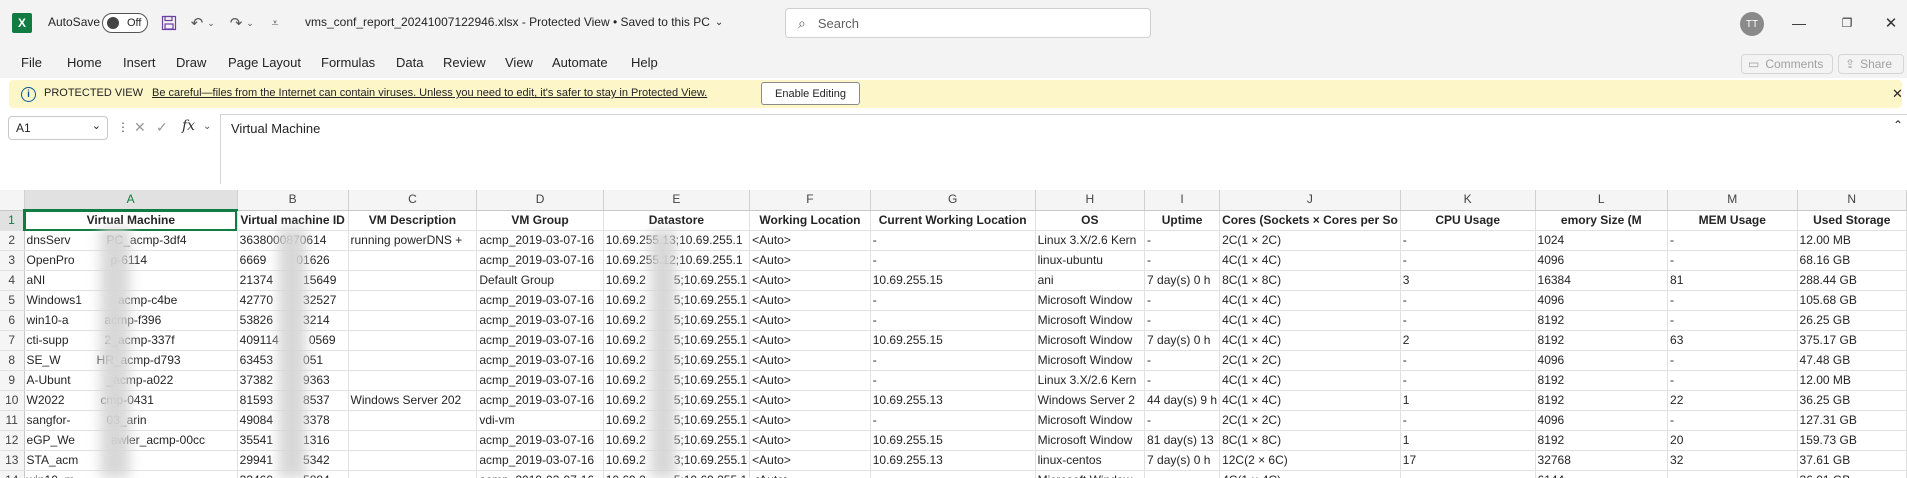  What do you see at coordinates (1852, 440) in the screenshot?
I see `table-cell: 159.73 GB` at bounding box center [1852, 440].